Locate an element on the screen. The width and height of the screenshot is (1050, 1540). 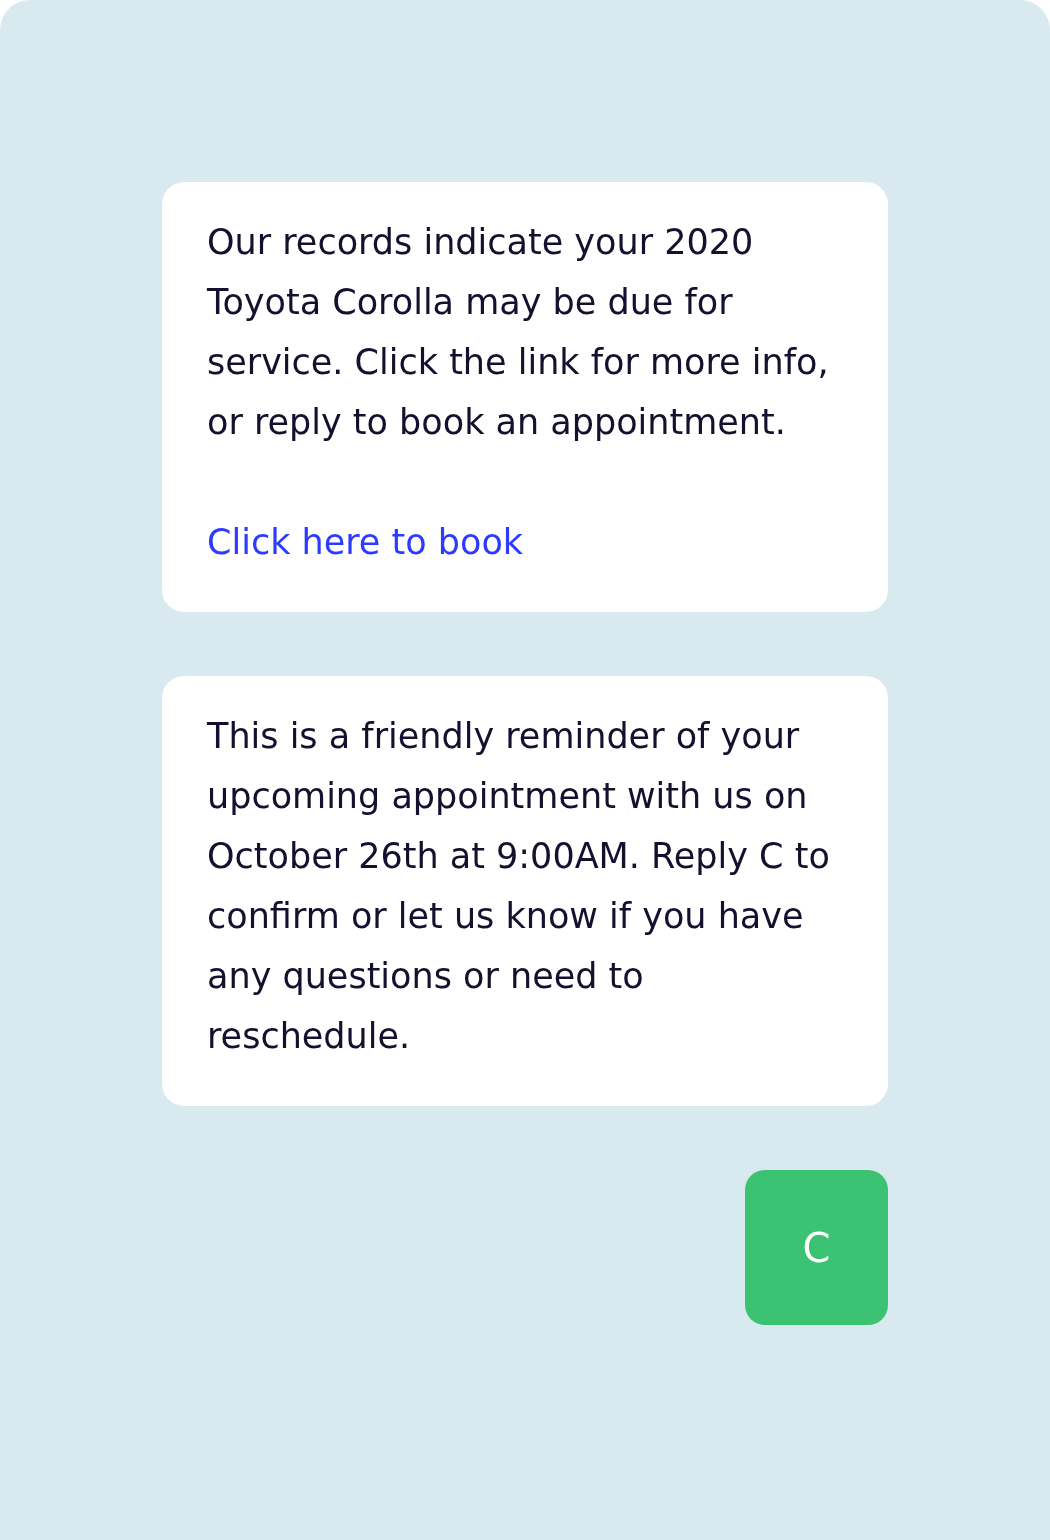
message-text: Our records indicate your 2020 Toyota Corolla may be due for service. Click the link for more info, or reply to book an appointment. is located at coordinates (518, 332).